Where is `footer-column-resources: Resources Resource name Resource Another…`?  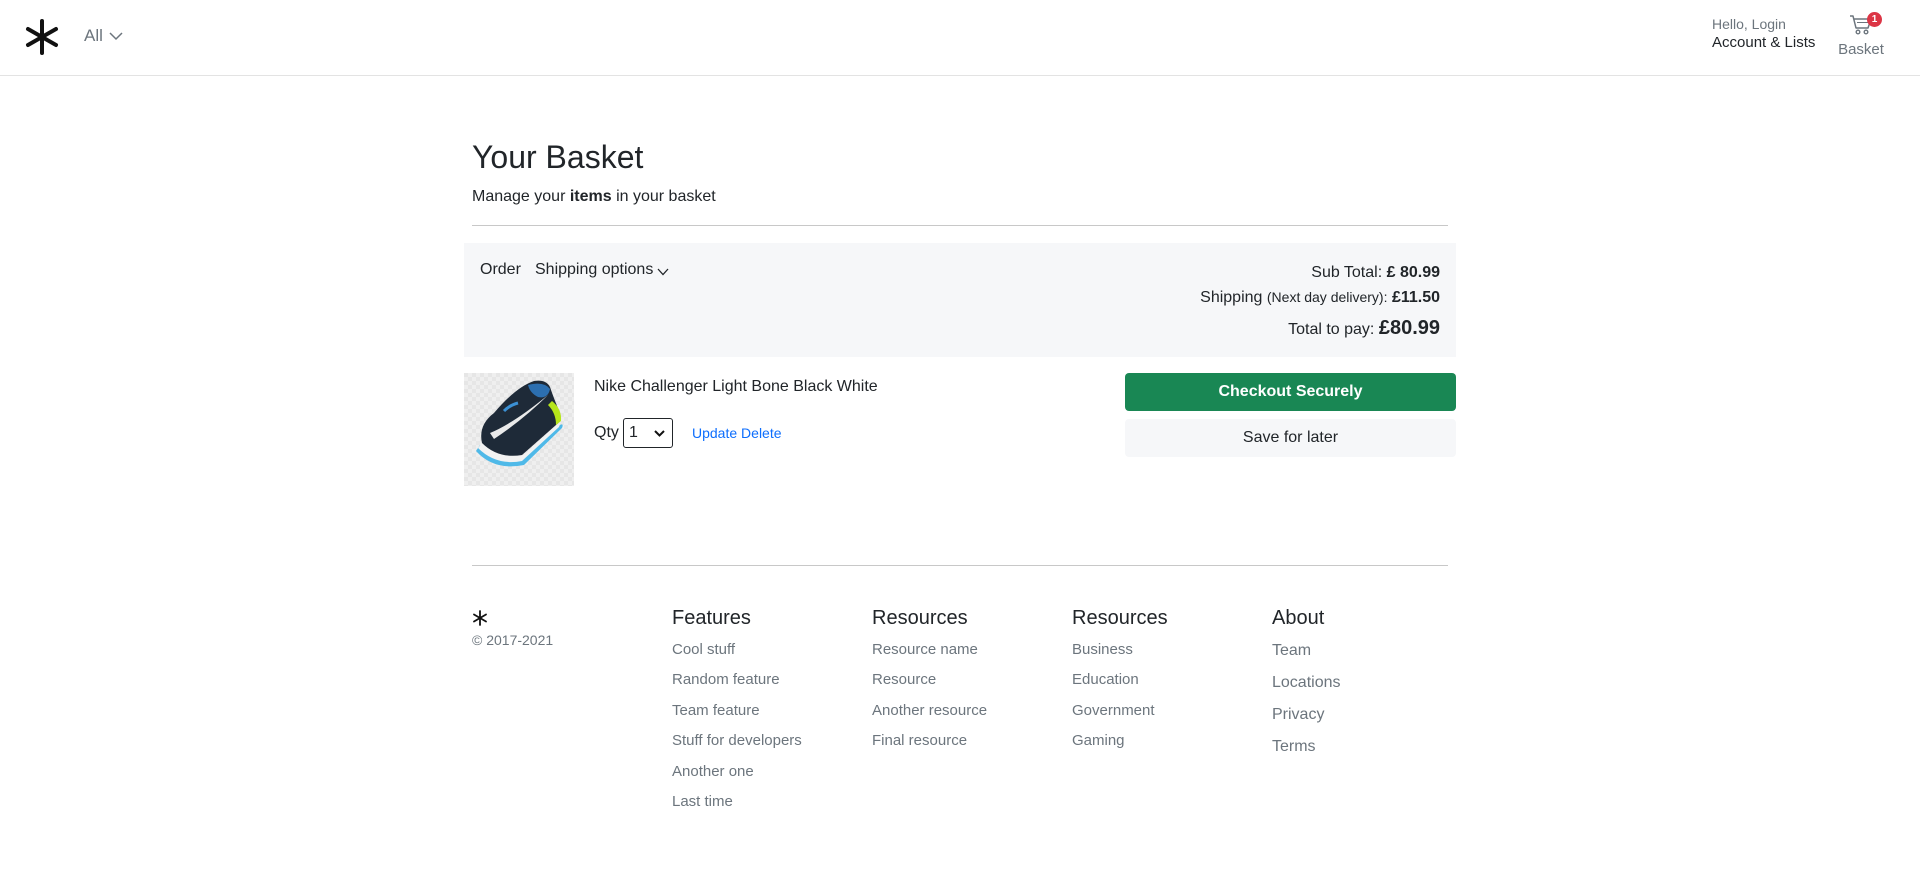
footer-column-resources: Resources Resource name Resource Another… is located at coordinates (929, 682).